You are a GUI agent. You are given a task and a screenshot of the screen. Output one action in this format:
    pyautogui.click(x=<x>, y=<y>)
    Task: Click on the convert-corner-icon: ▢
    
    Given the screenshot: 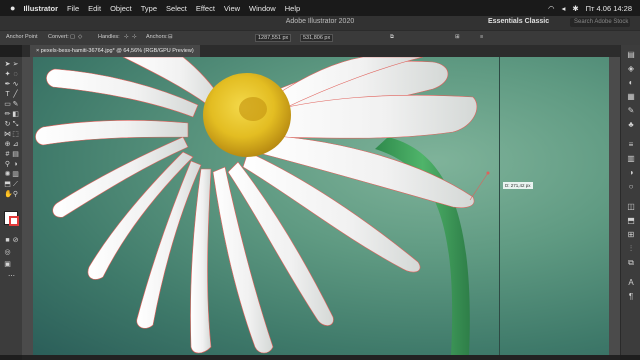 What is the action you would take?
    pyautogui.click(x=72, y=37)
    